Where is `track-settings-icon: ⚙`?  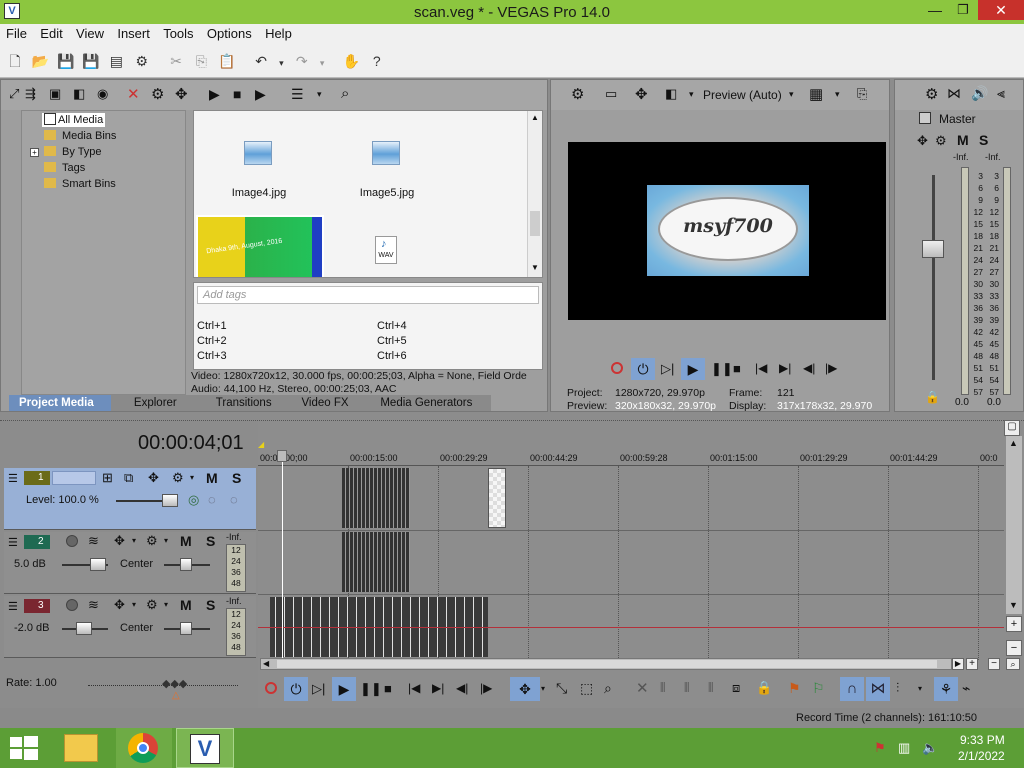 track-settings-icon: ⚙ is located at coordinates (152, 605).